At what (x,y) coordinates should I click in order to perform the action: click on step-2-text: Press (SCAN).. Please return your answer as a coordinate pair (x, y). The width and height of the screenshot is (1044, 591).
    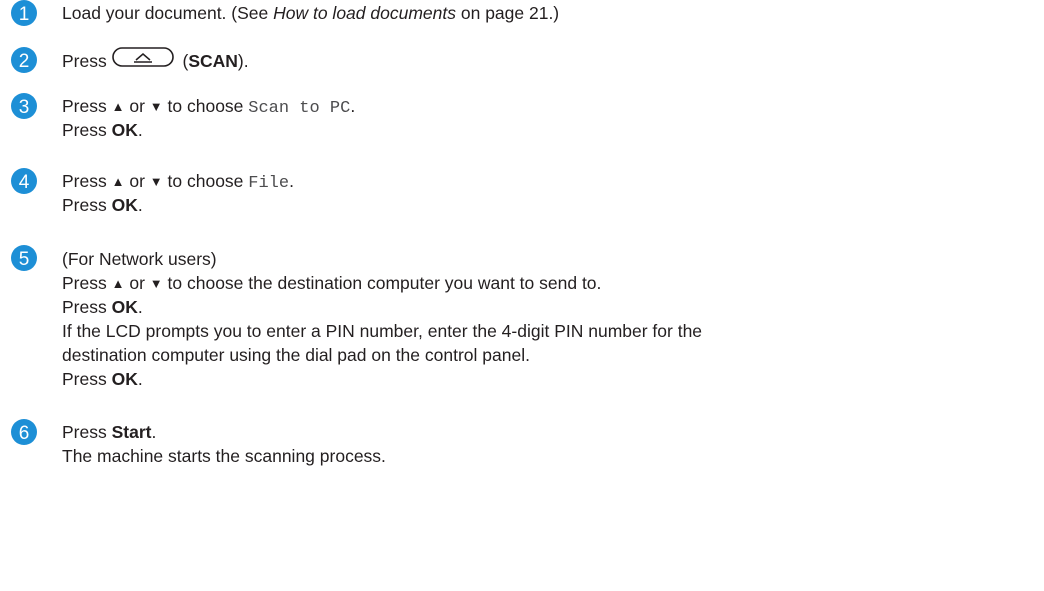
    Looking at the image, I should click on (553, 60).